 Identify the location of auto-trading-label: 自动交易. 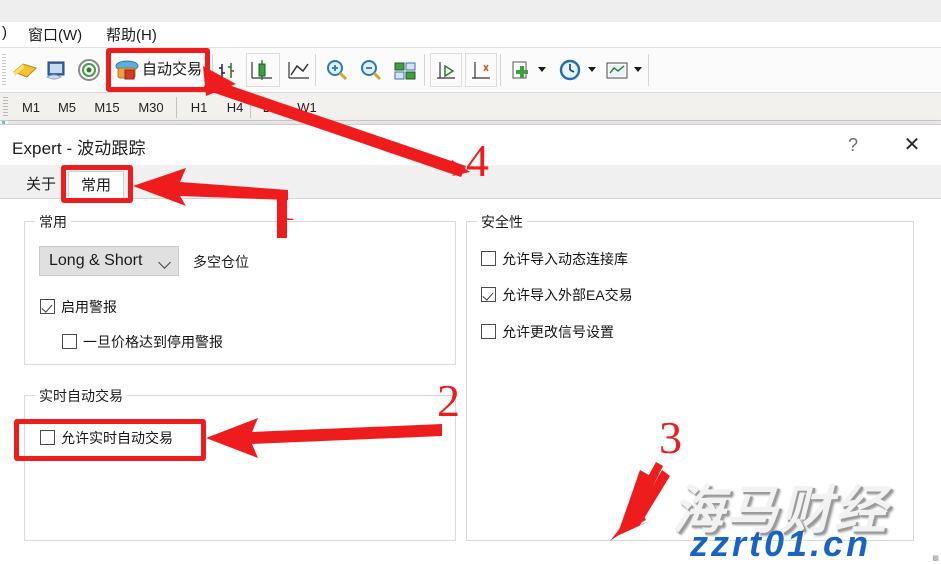
(172, 69).